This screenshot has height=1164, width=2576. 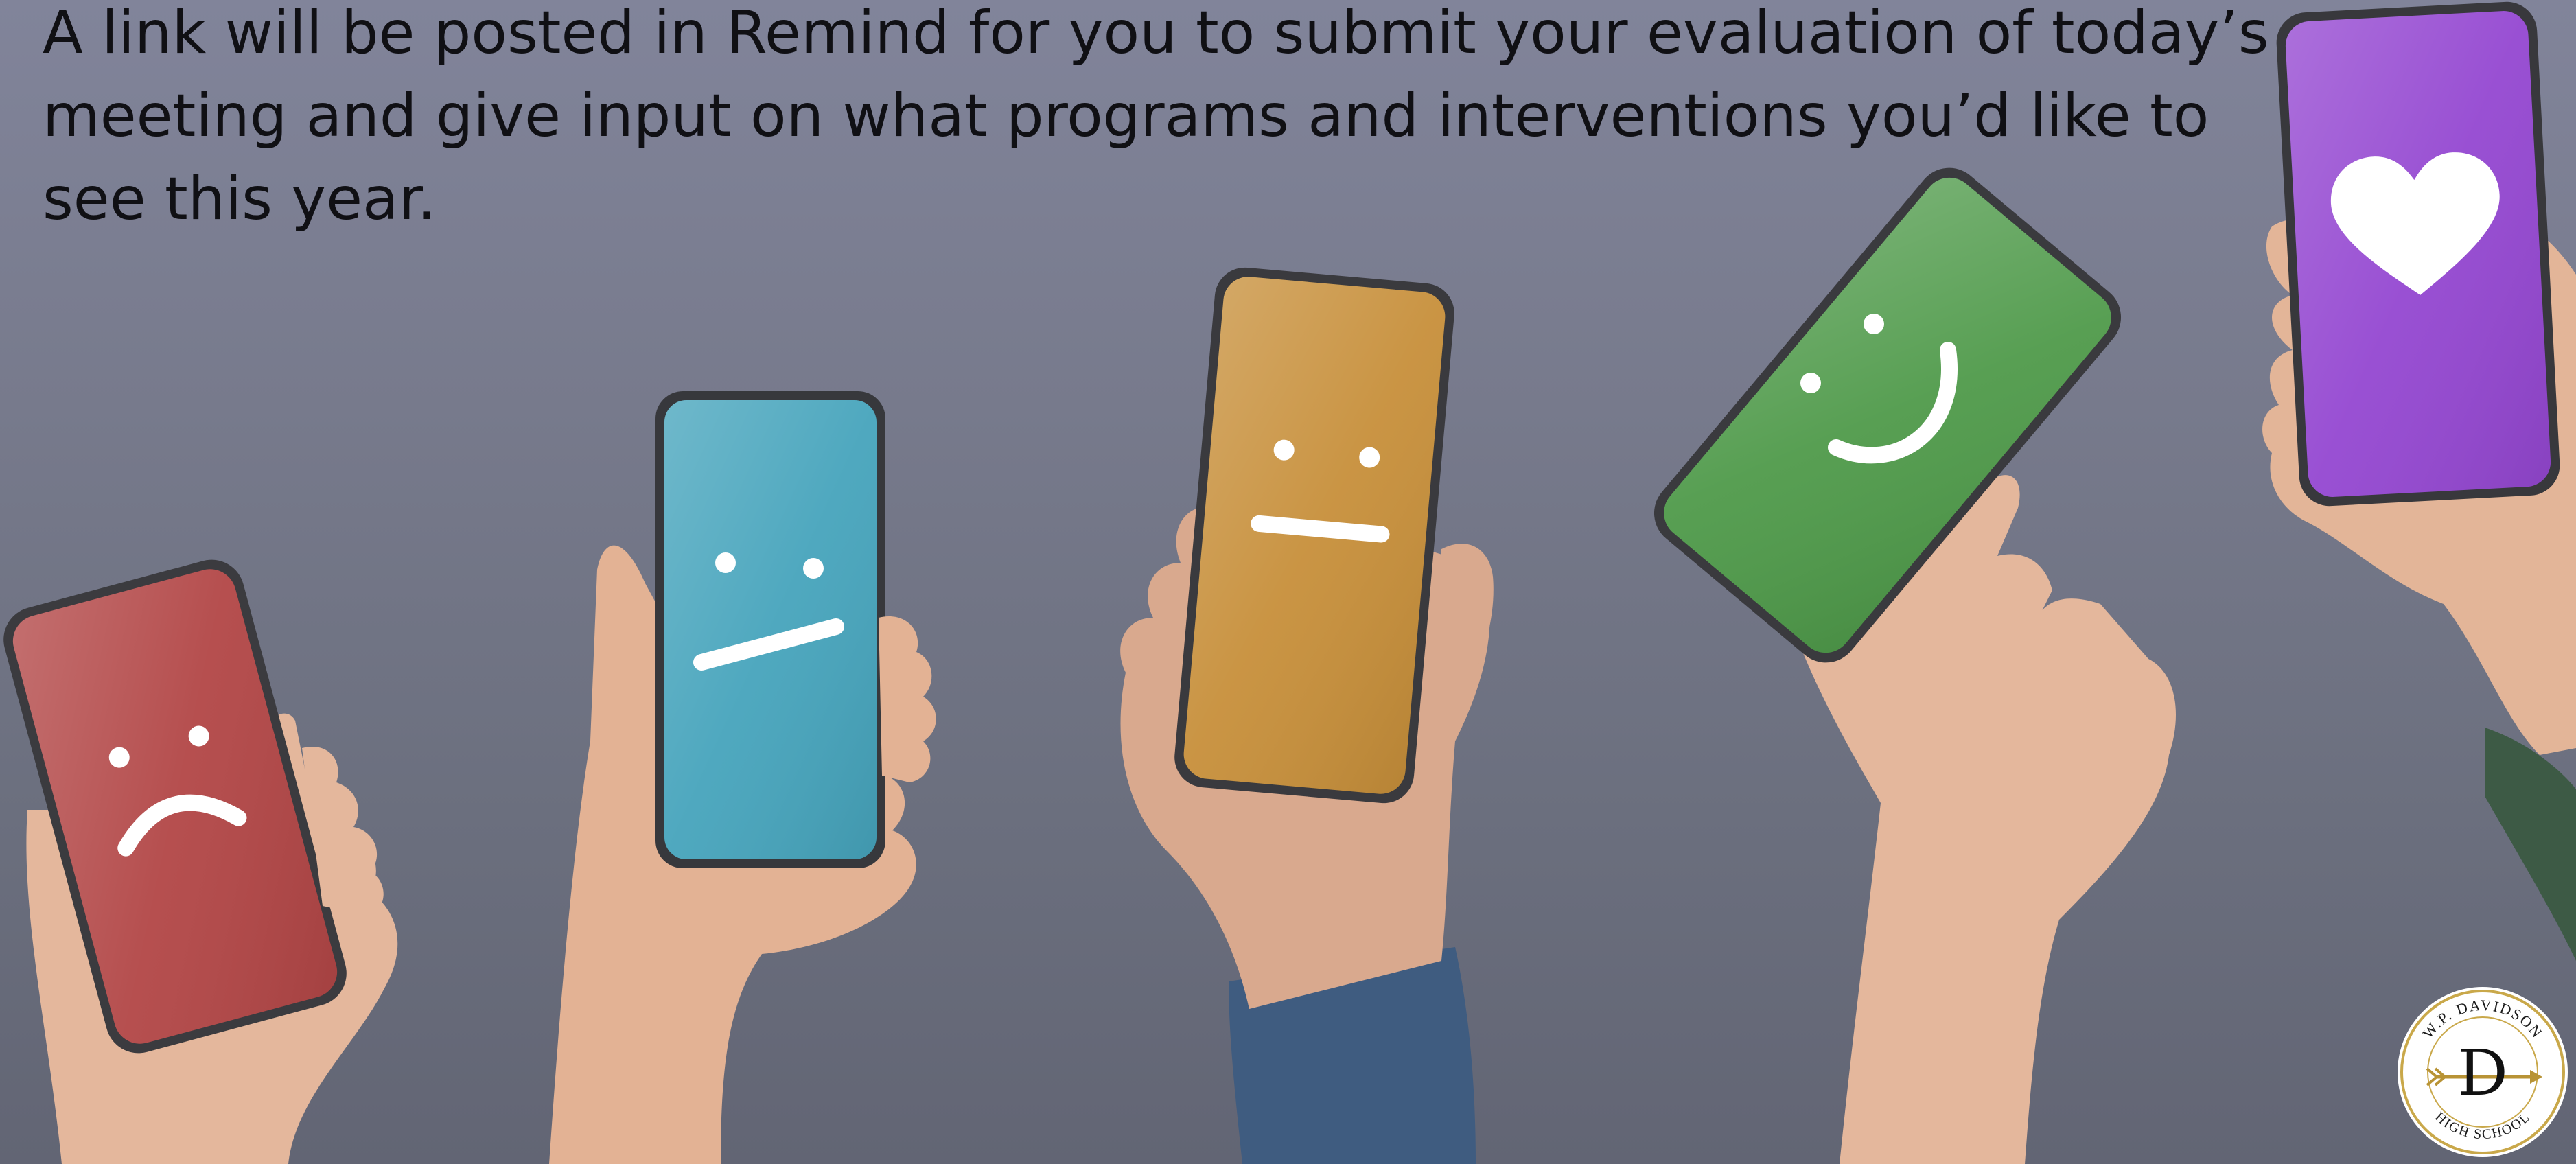 What do you see at coordinates (1307, 715) in the screenshot?
I see `phone-neutral` at bounding box center [1307, 715].